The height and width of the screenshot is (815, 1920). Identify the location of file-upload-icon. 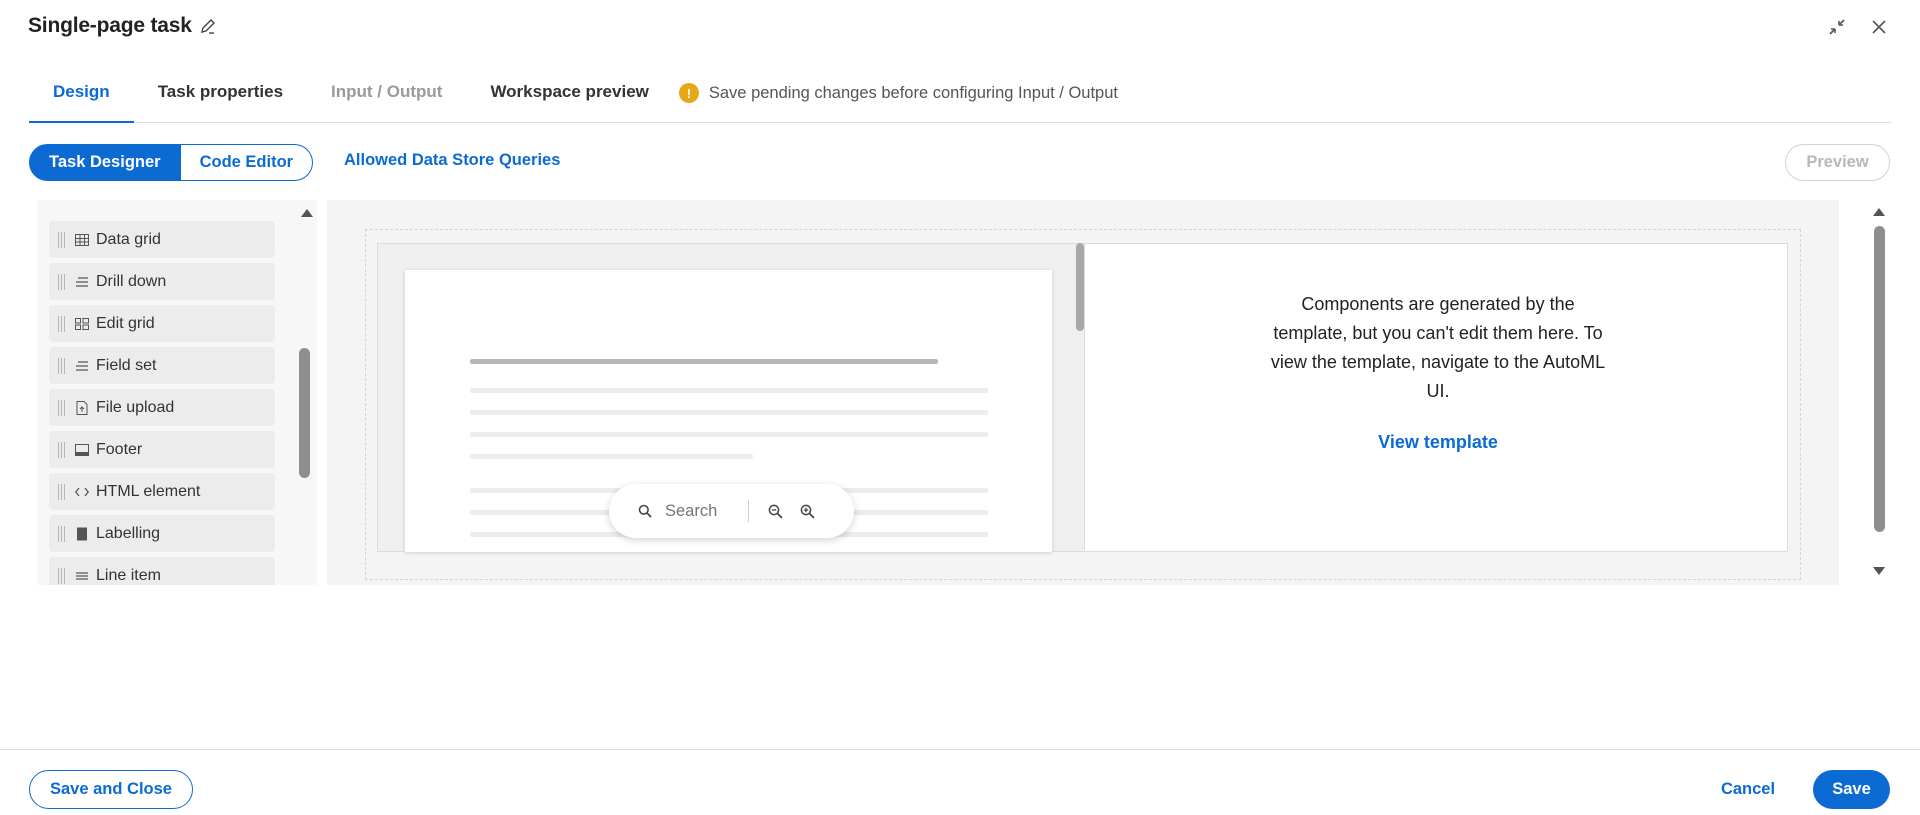
(82, 408).